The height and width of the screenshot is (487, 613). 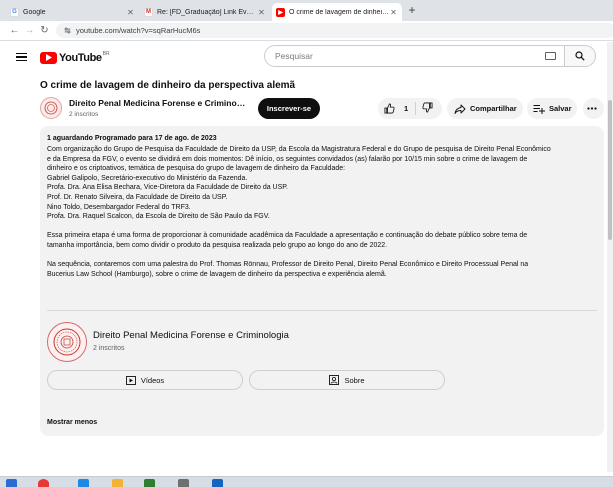 What do you see at coordinates (414, 56) in the screenshot?
I see `search-input: Pesquisar` at bounding box center [414, 56].